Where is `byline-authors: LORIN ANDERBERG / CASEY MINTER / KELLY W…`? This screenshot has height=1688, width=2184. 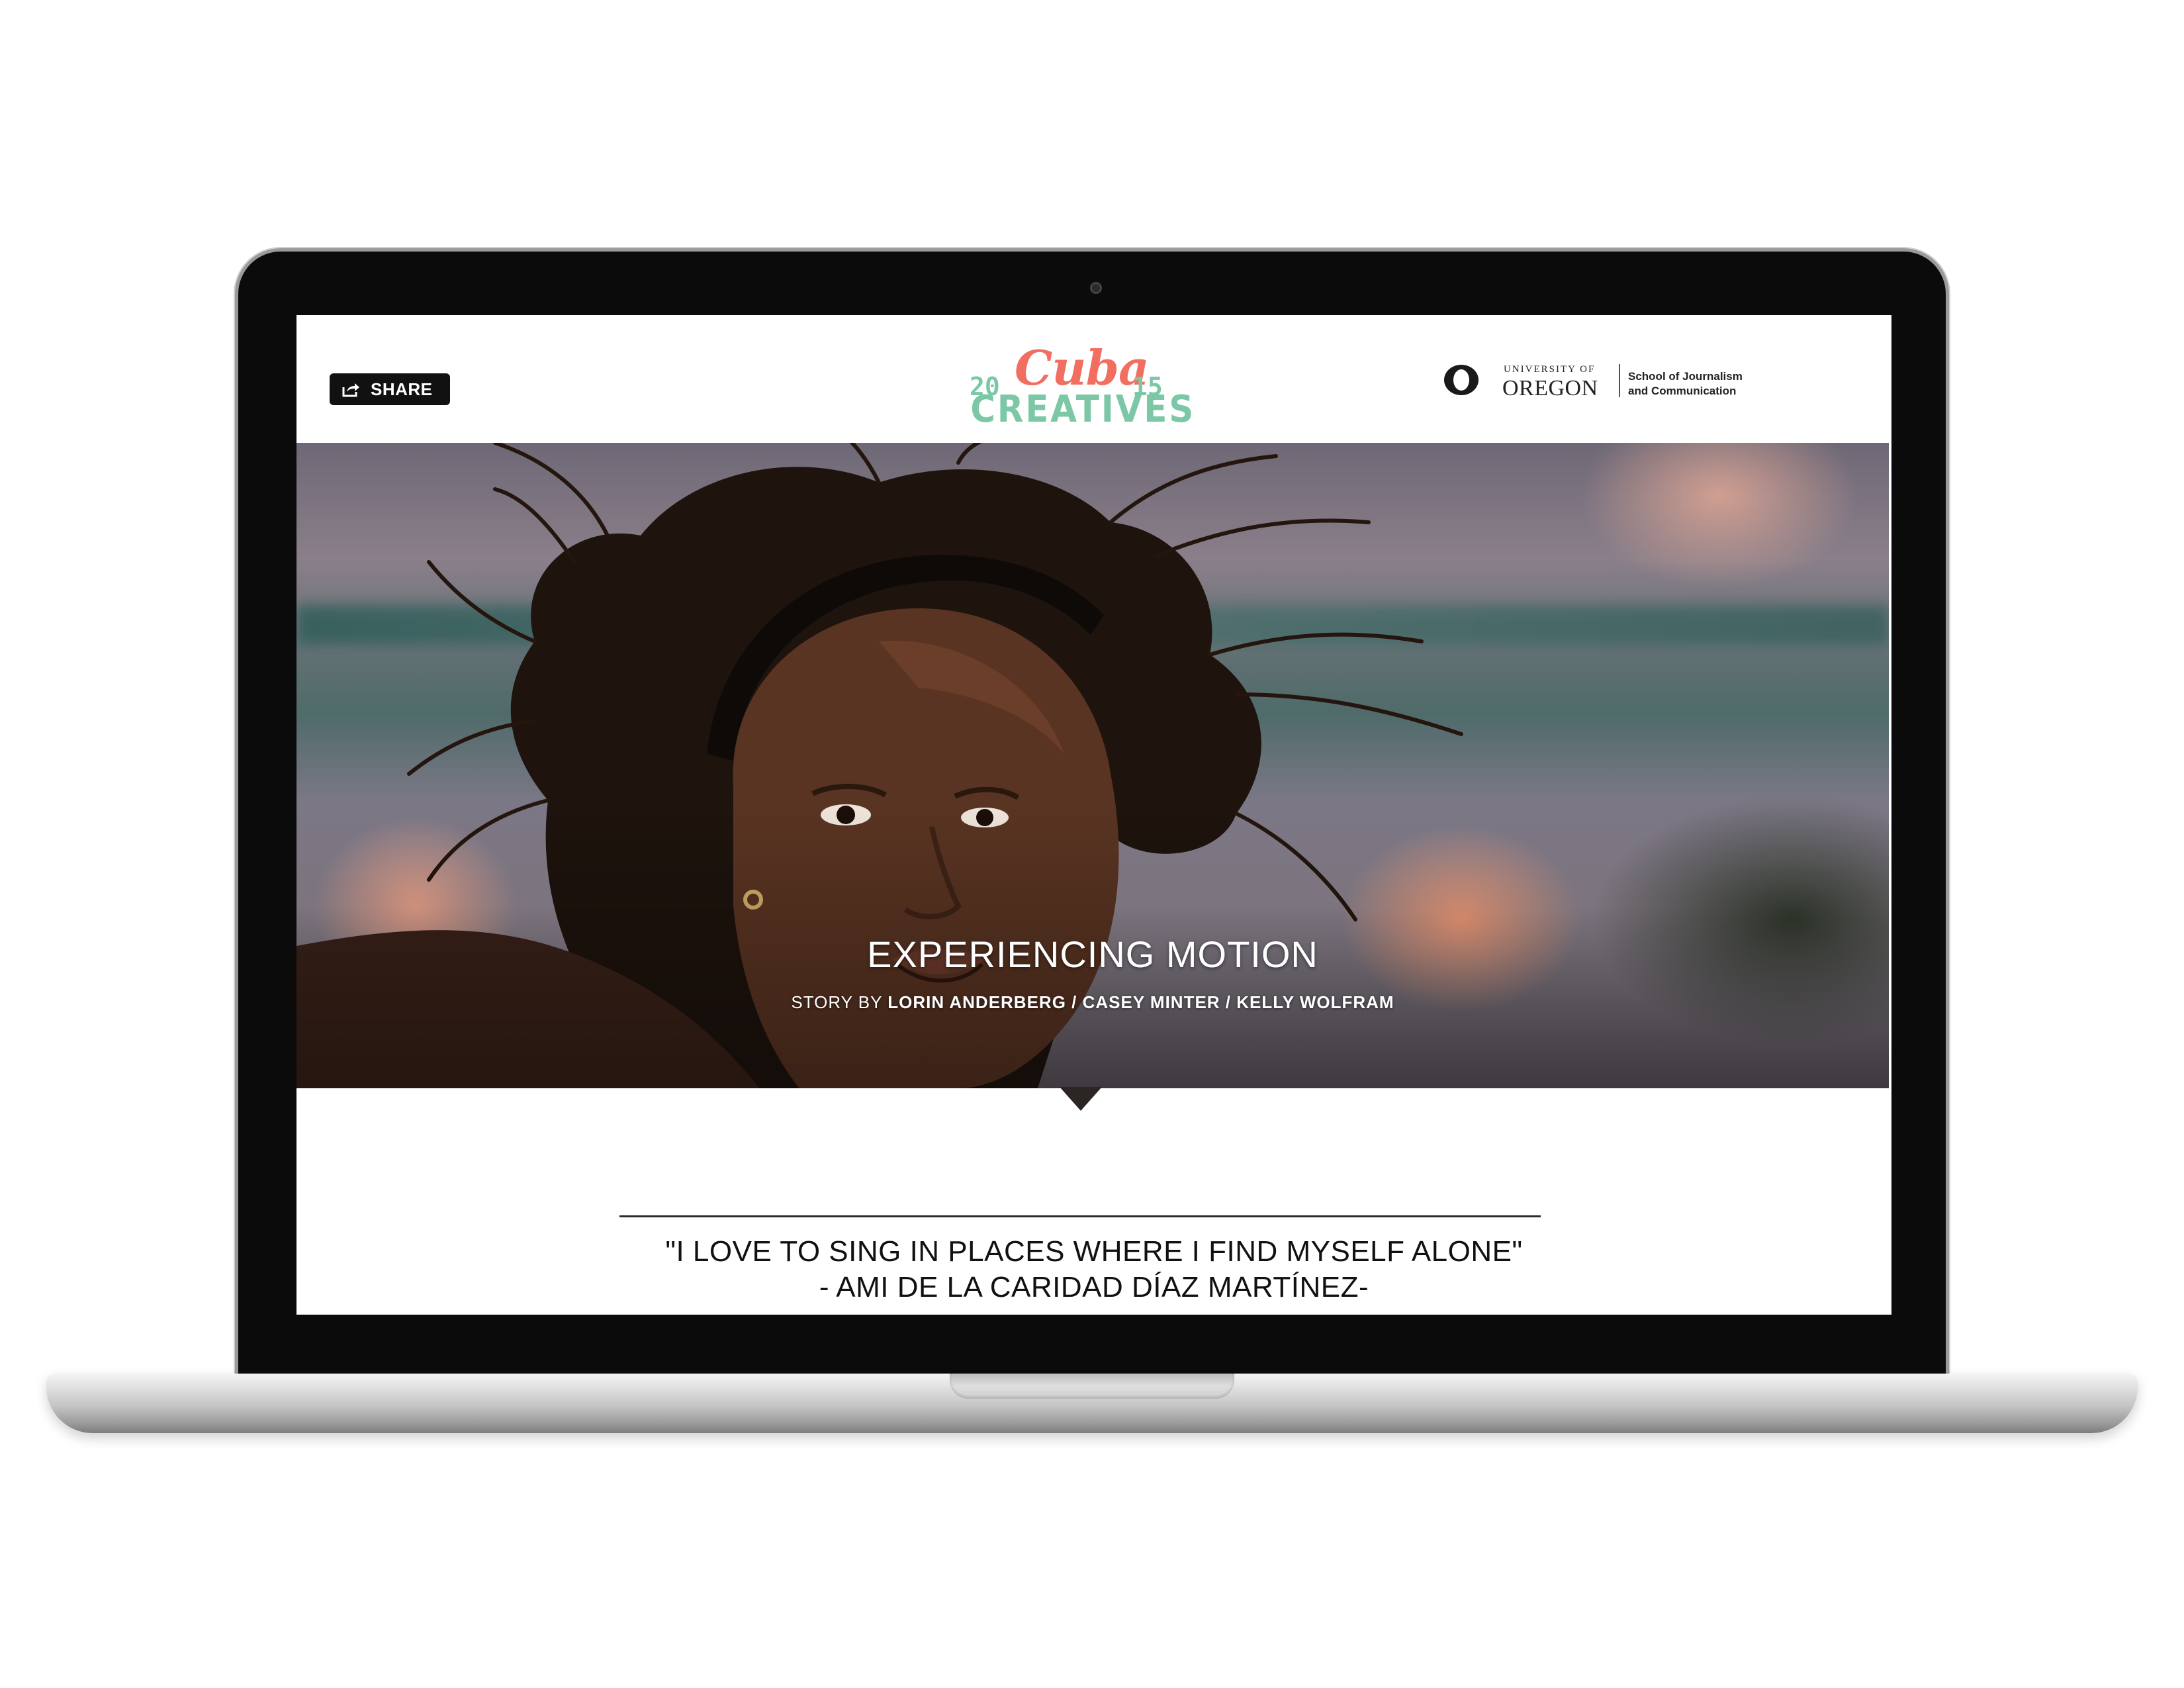
byline-authors: LORIN ANDERBERG / CASEY MINTER / KELLY W… is located at coordinates (1140, 1002).